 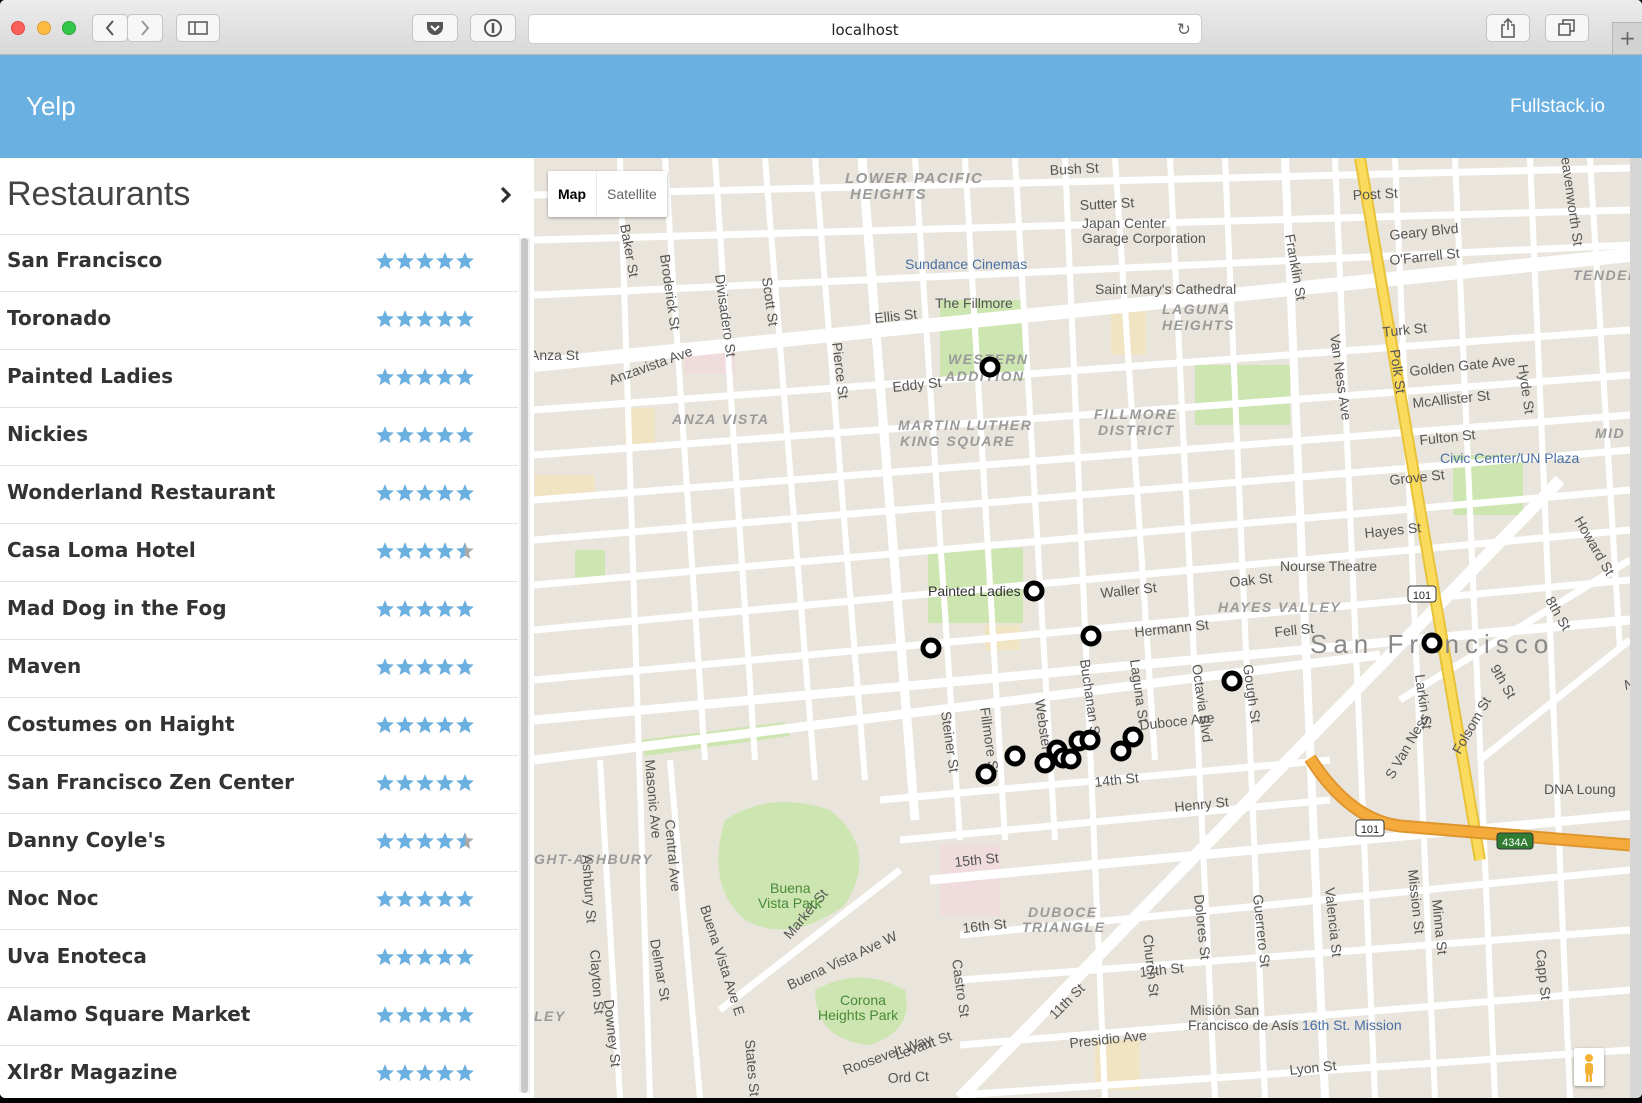 I want to click on restaurant-row: Wonderland Restaurant, so click(x=259, y=495).